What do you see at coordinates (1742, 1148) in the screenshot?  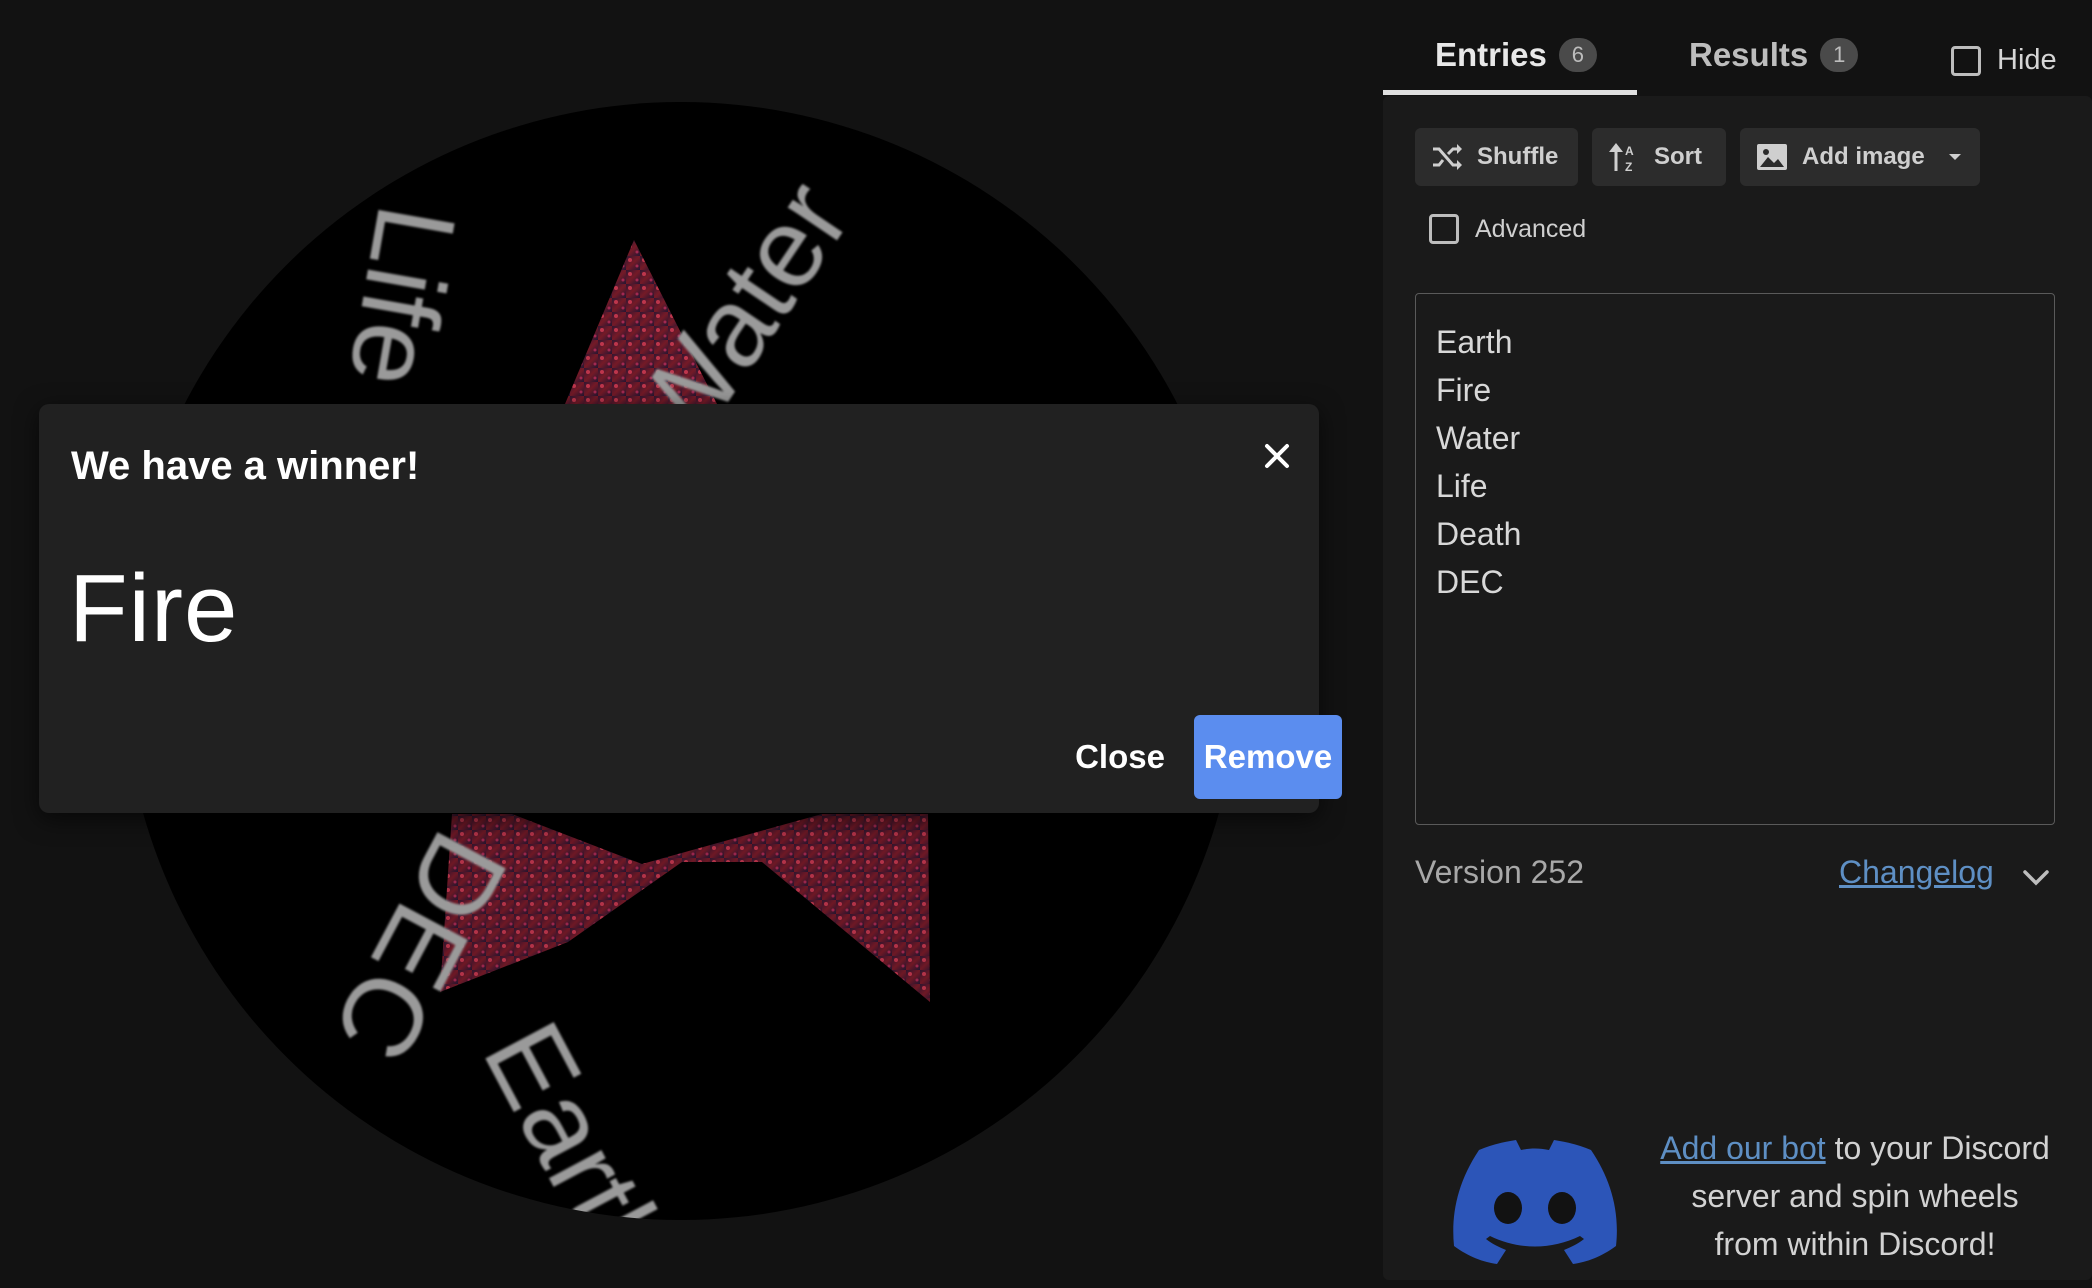 I see `add-bot-link: Add our bot` at bounding box center [1742, 1148].